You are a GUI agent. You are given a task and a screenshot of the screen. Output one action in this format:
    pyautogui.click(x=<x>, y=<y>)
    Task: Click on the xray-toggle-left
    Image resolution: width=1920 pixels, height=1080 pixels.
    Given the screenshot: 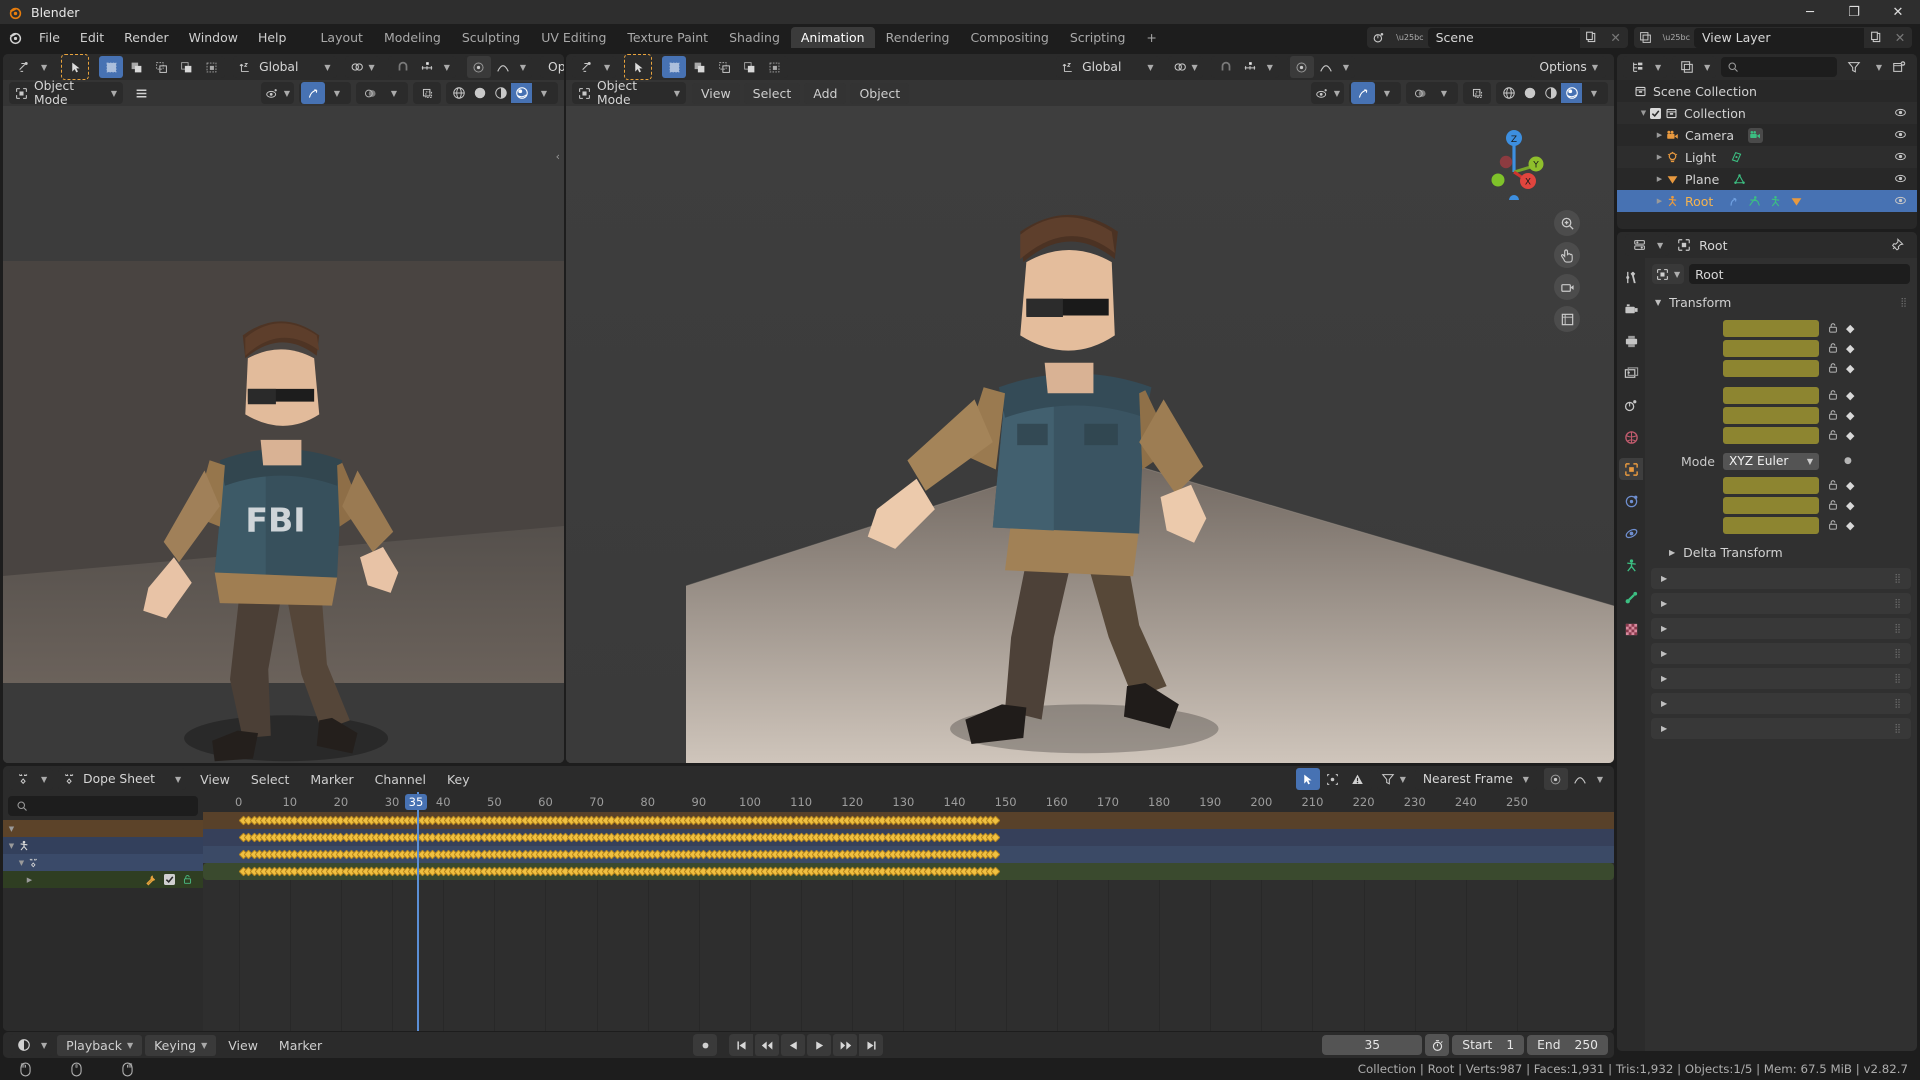 What is the action you would take?
    pyautogui.click(x=427, y=93)
    